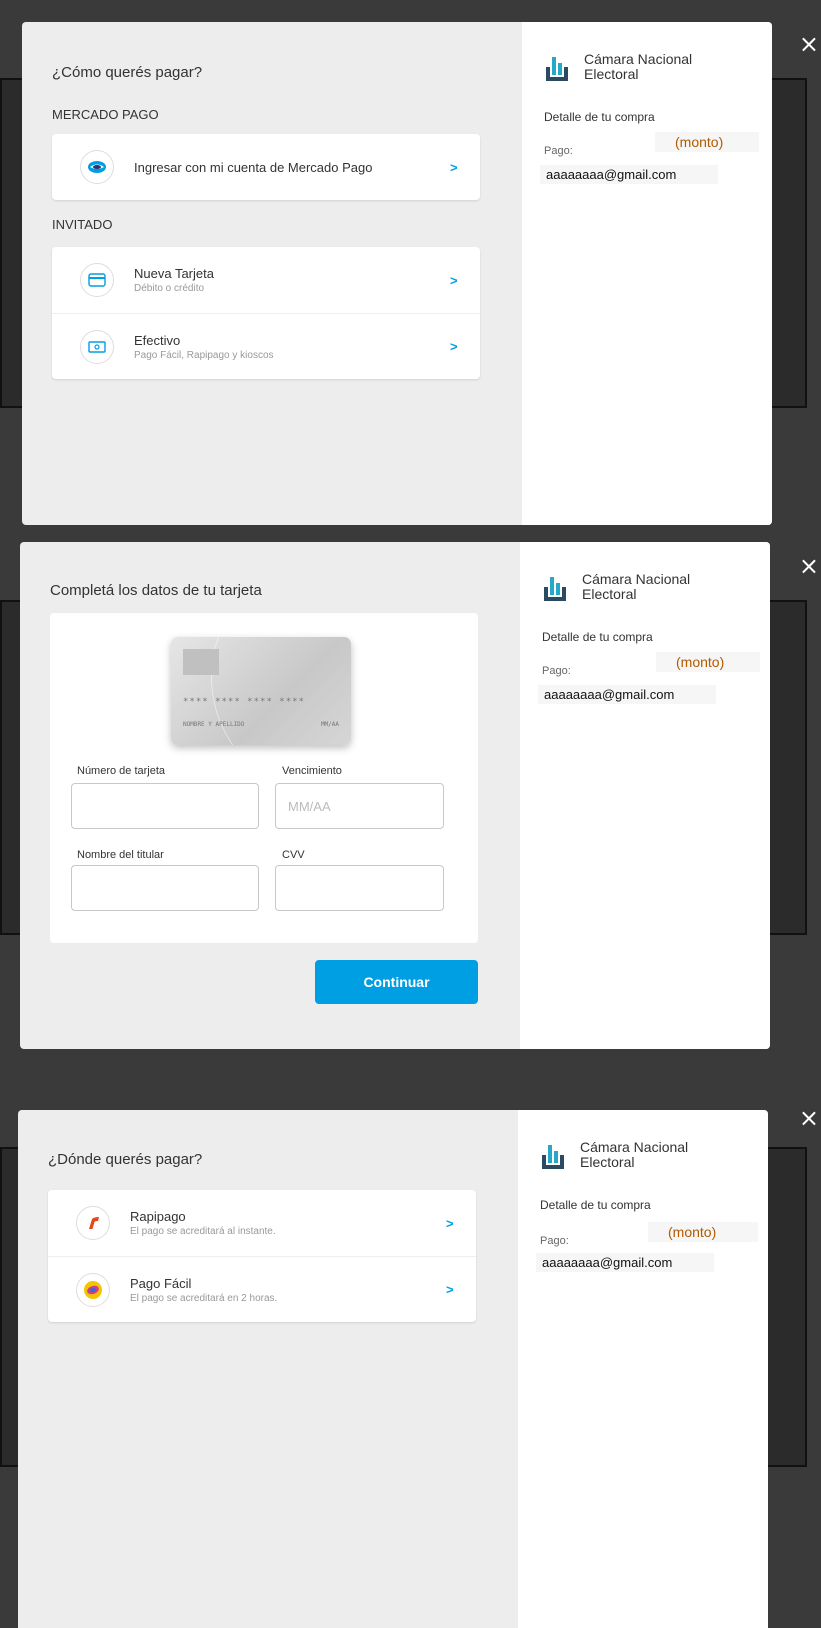 Image resolution: width=821 pixels, height=1628 pixels. Describe the element at coordinates (281, 691) in the screenshot. I see `card-decoration` at that location.